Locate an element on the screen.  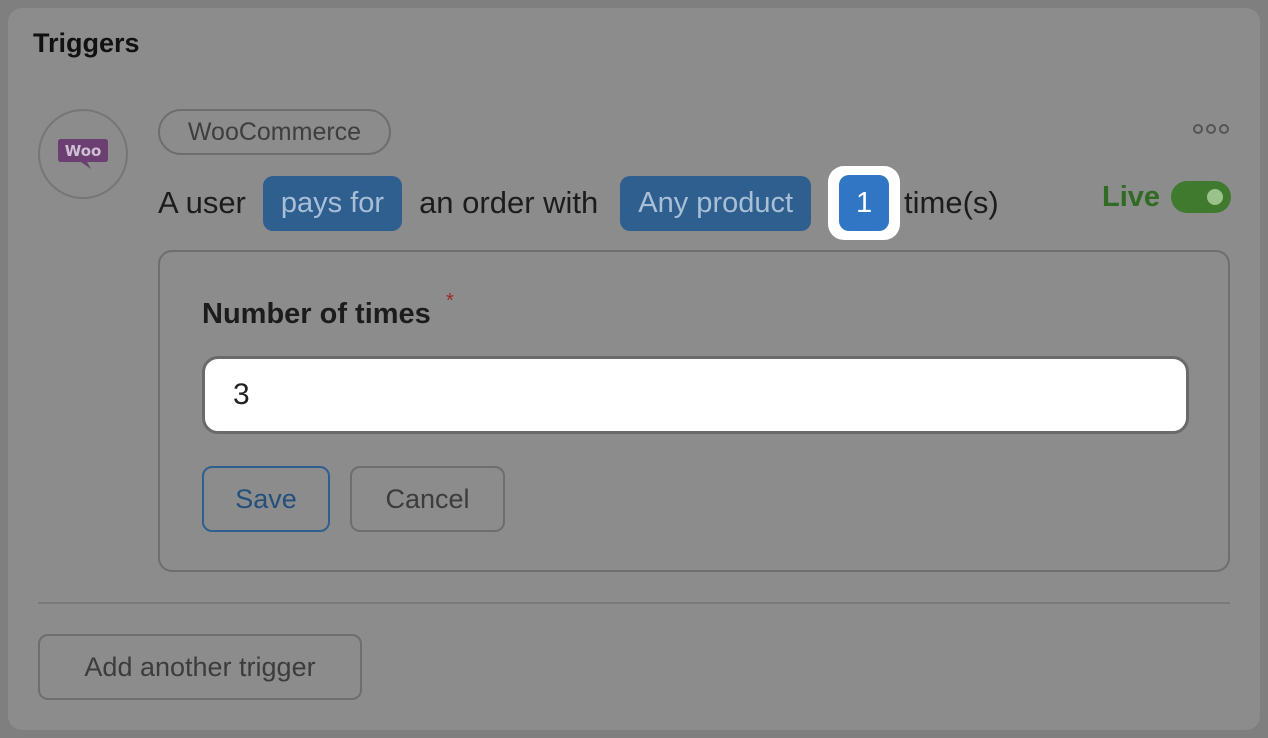
number-of-times-input is located at coordinates (695, 395).